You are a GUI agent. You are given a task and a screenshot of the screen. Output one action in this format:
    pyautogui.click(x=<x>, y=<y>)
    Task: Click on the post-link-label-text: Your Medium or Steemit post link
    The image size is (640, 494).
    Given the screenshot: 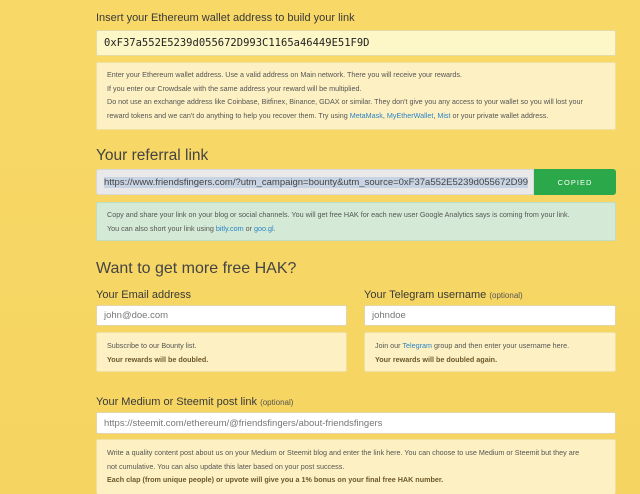 What is the action you would take?
    pyautogui.click(x=176, y=402)
    